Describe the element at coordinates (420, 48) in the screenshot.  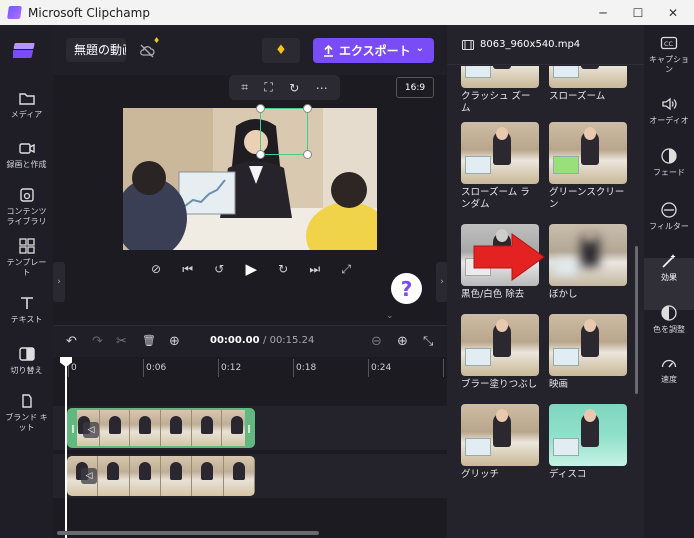
I see `chevron-down-icon: ⌄` at that location.